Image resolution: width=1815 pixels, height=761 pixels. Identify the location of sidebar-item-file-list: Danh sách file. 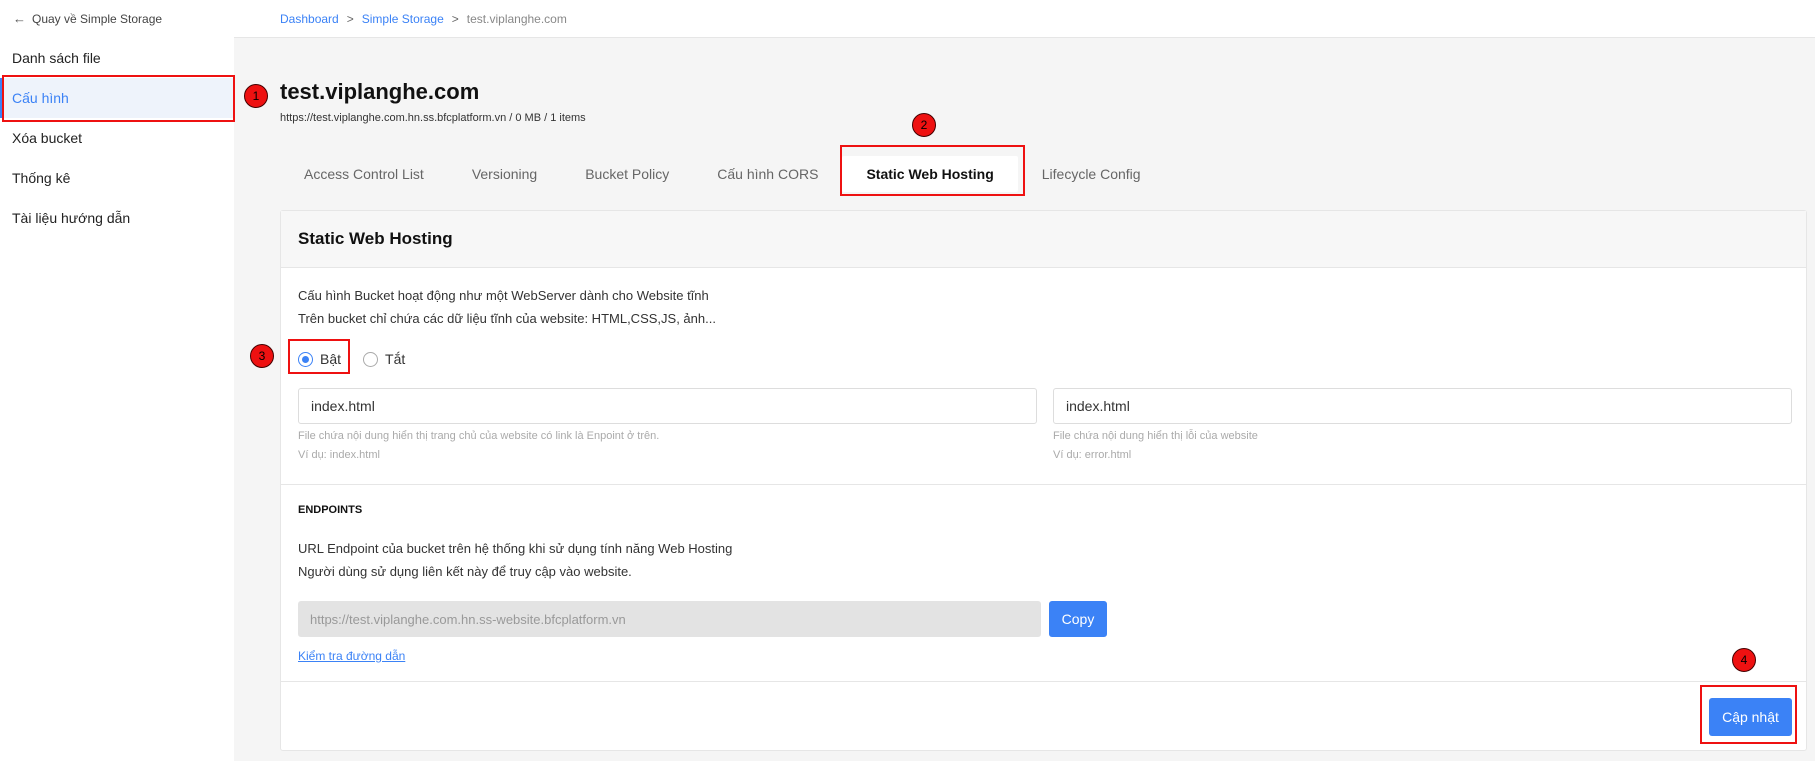
(117, 58).